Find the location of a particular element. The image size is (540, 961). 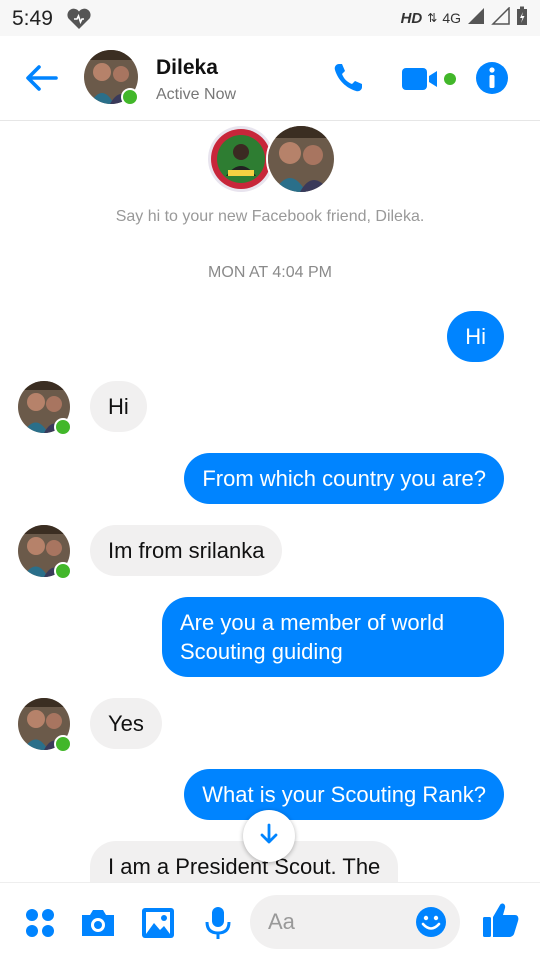

message-composer: Aa is located at coordinates (270, 921).